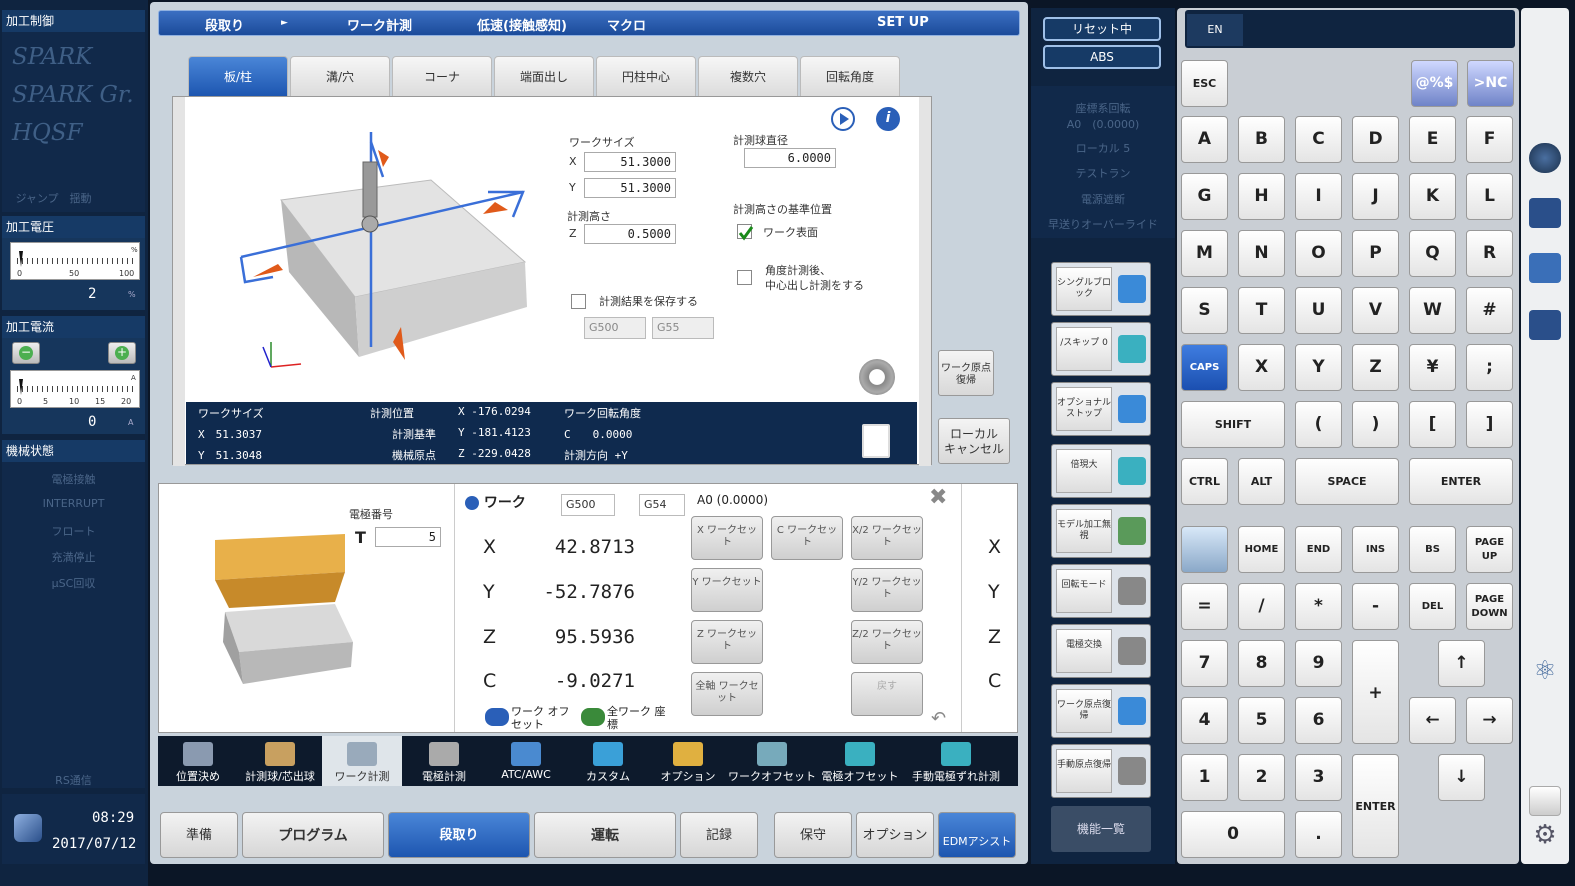 This screenshot has width=1575, height=886. What do you see at coordinates (1461, 777) in the screenshot?
I see `key-down: ↓` at bounding box center [1461, 777].